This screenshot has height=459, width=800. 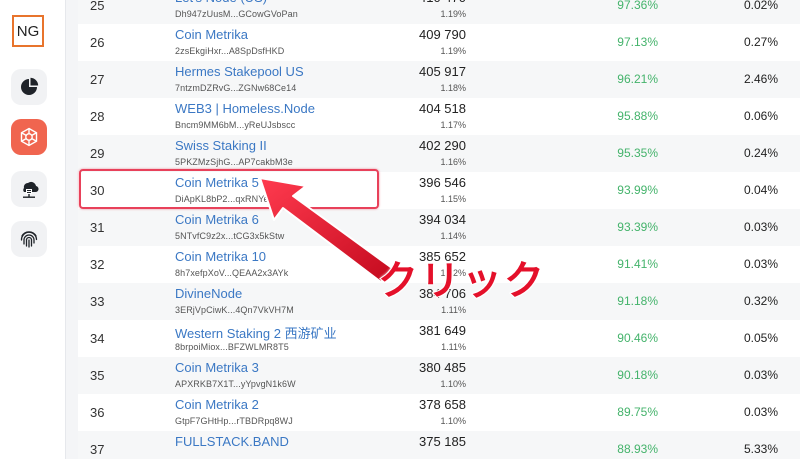 What do you see at coordinates (232, 441) in the screenshot?
I see `validator-name-link: FULLSTACK.BAND` at bounding box center [232, 441].